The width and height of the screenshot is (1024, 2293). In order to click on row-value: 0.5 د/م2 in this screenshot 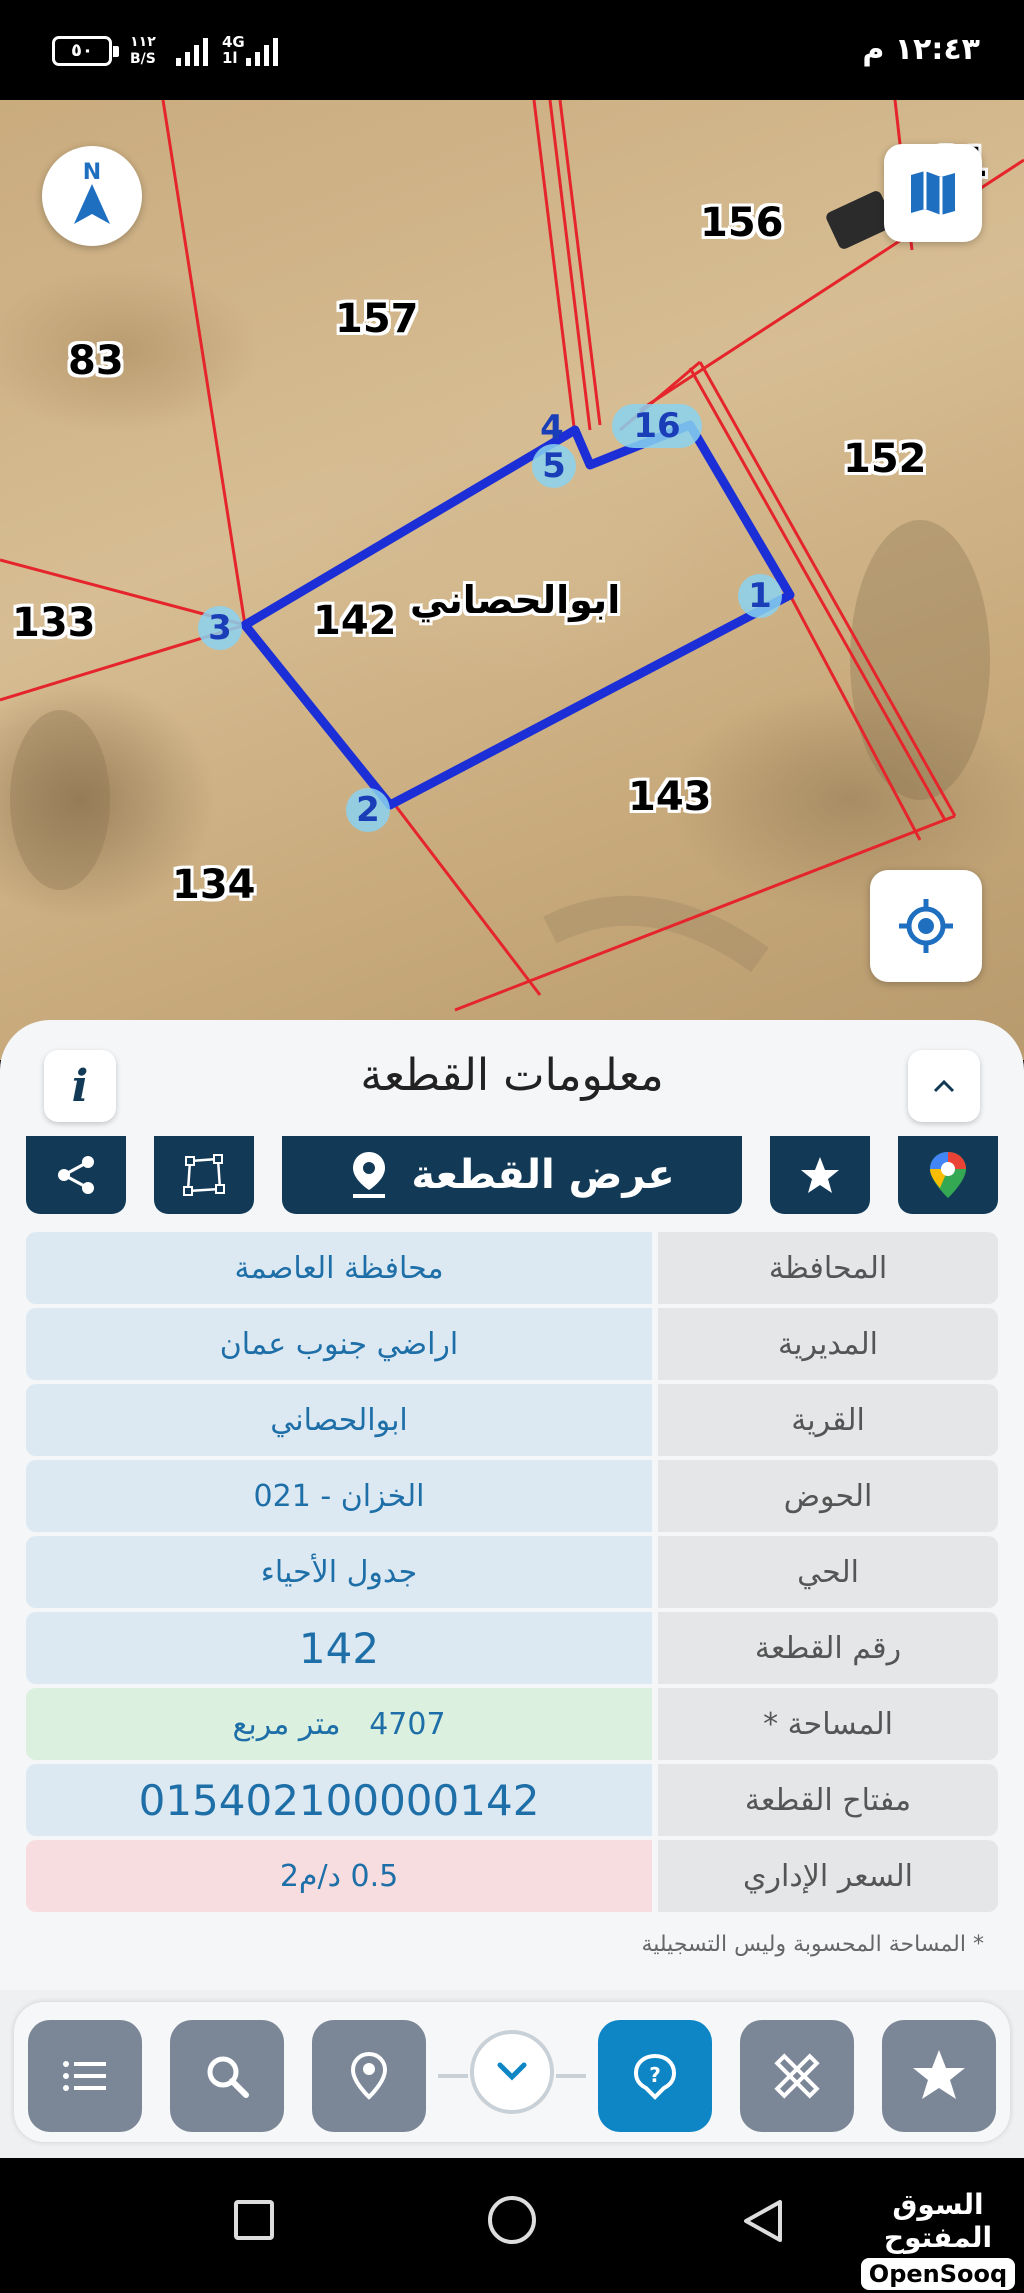, I will do `click(339, 1876)`.